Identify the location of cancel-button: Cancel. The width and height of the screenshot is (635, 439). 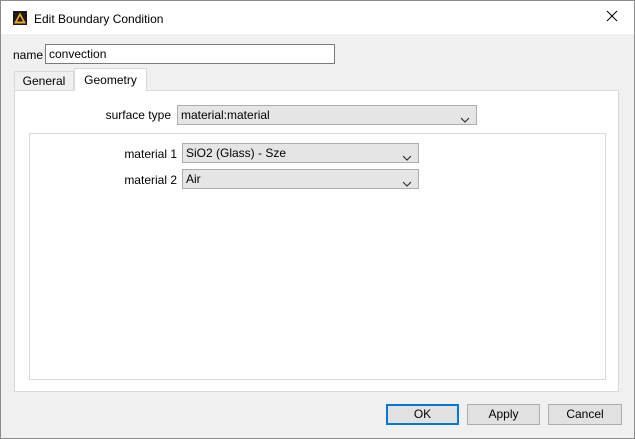
(585, 414).